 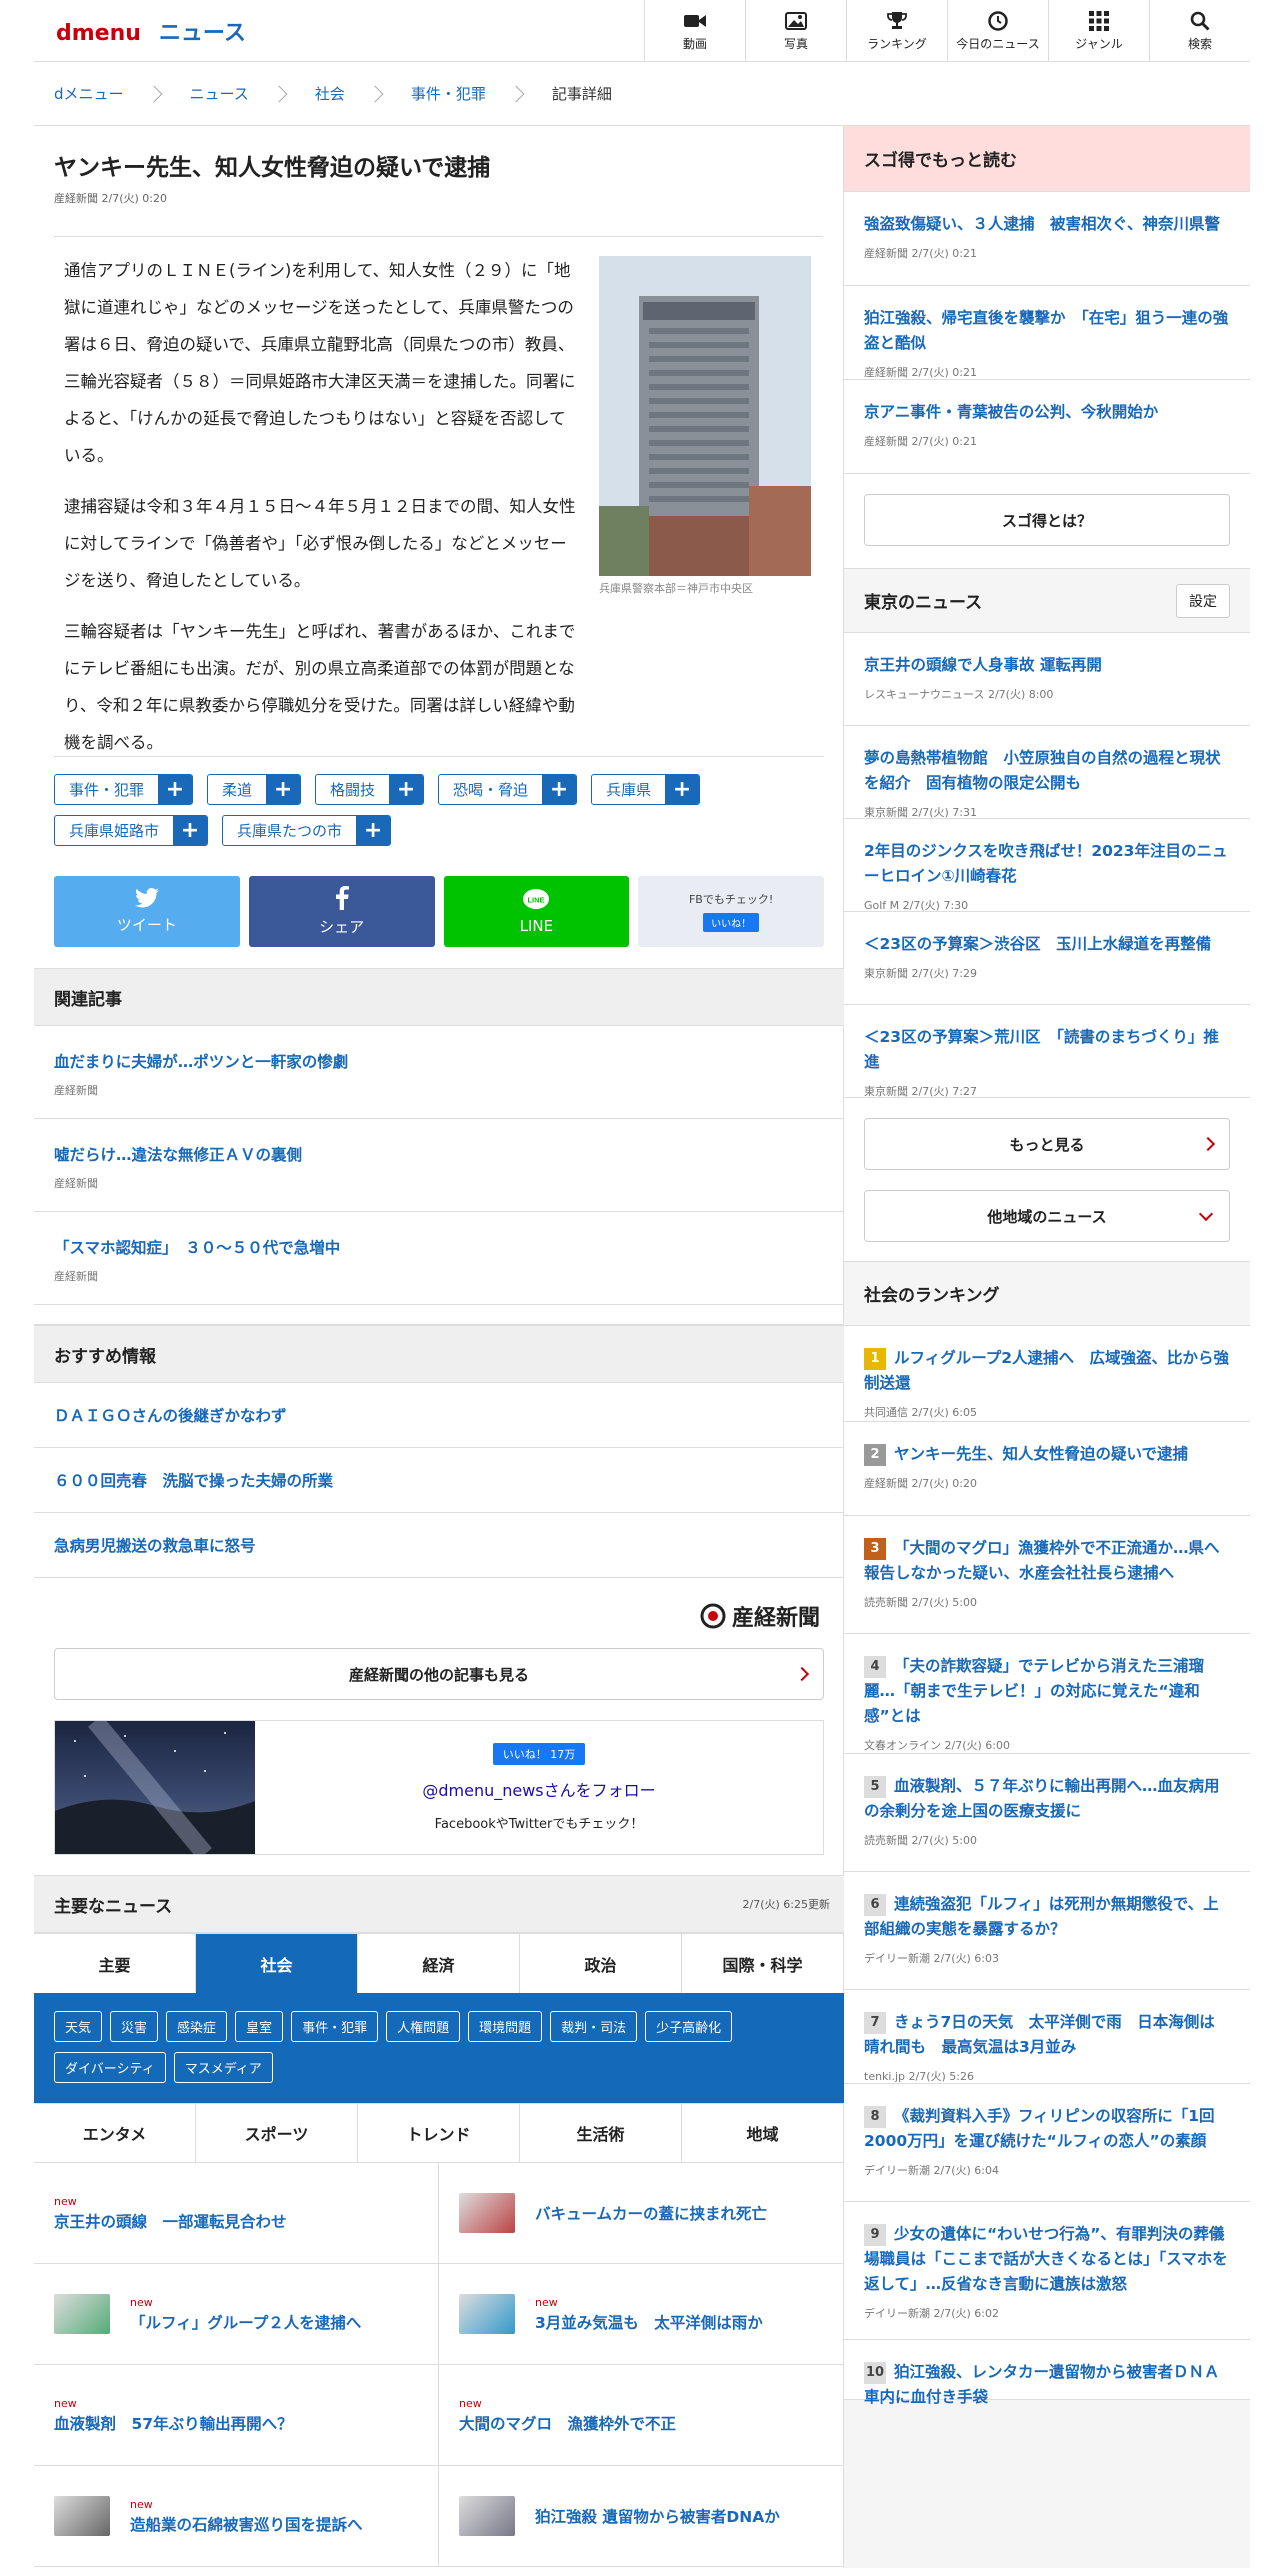 What do you see at coordinates (487, 2516) in the screenshot?
I see `news-thumbnail` at bounding box center [487, 2516].